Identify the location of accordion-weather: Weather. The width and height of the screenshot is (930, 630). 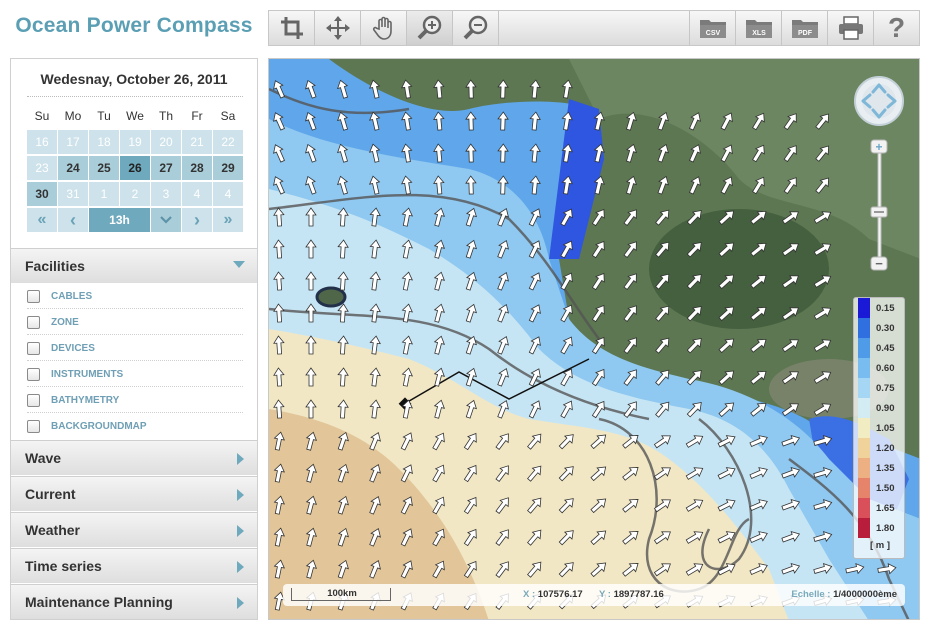
(134, 529).